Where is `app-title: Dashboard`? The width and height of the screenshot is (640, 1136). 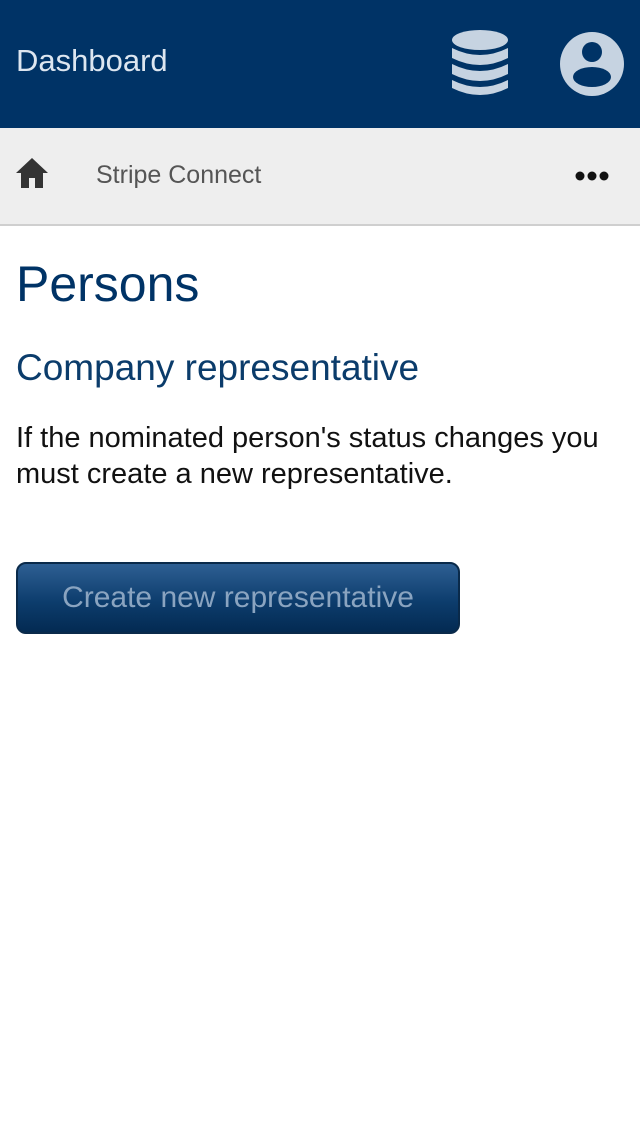
app-title: Dashboard is located at coordinates (92, 61).